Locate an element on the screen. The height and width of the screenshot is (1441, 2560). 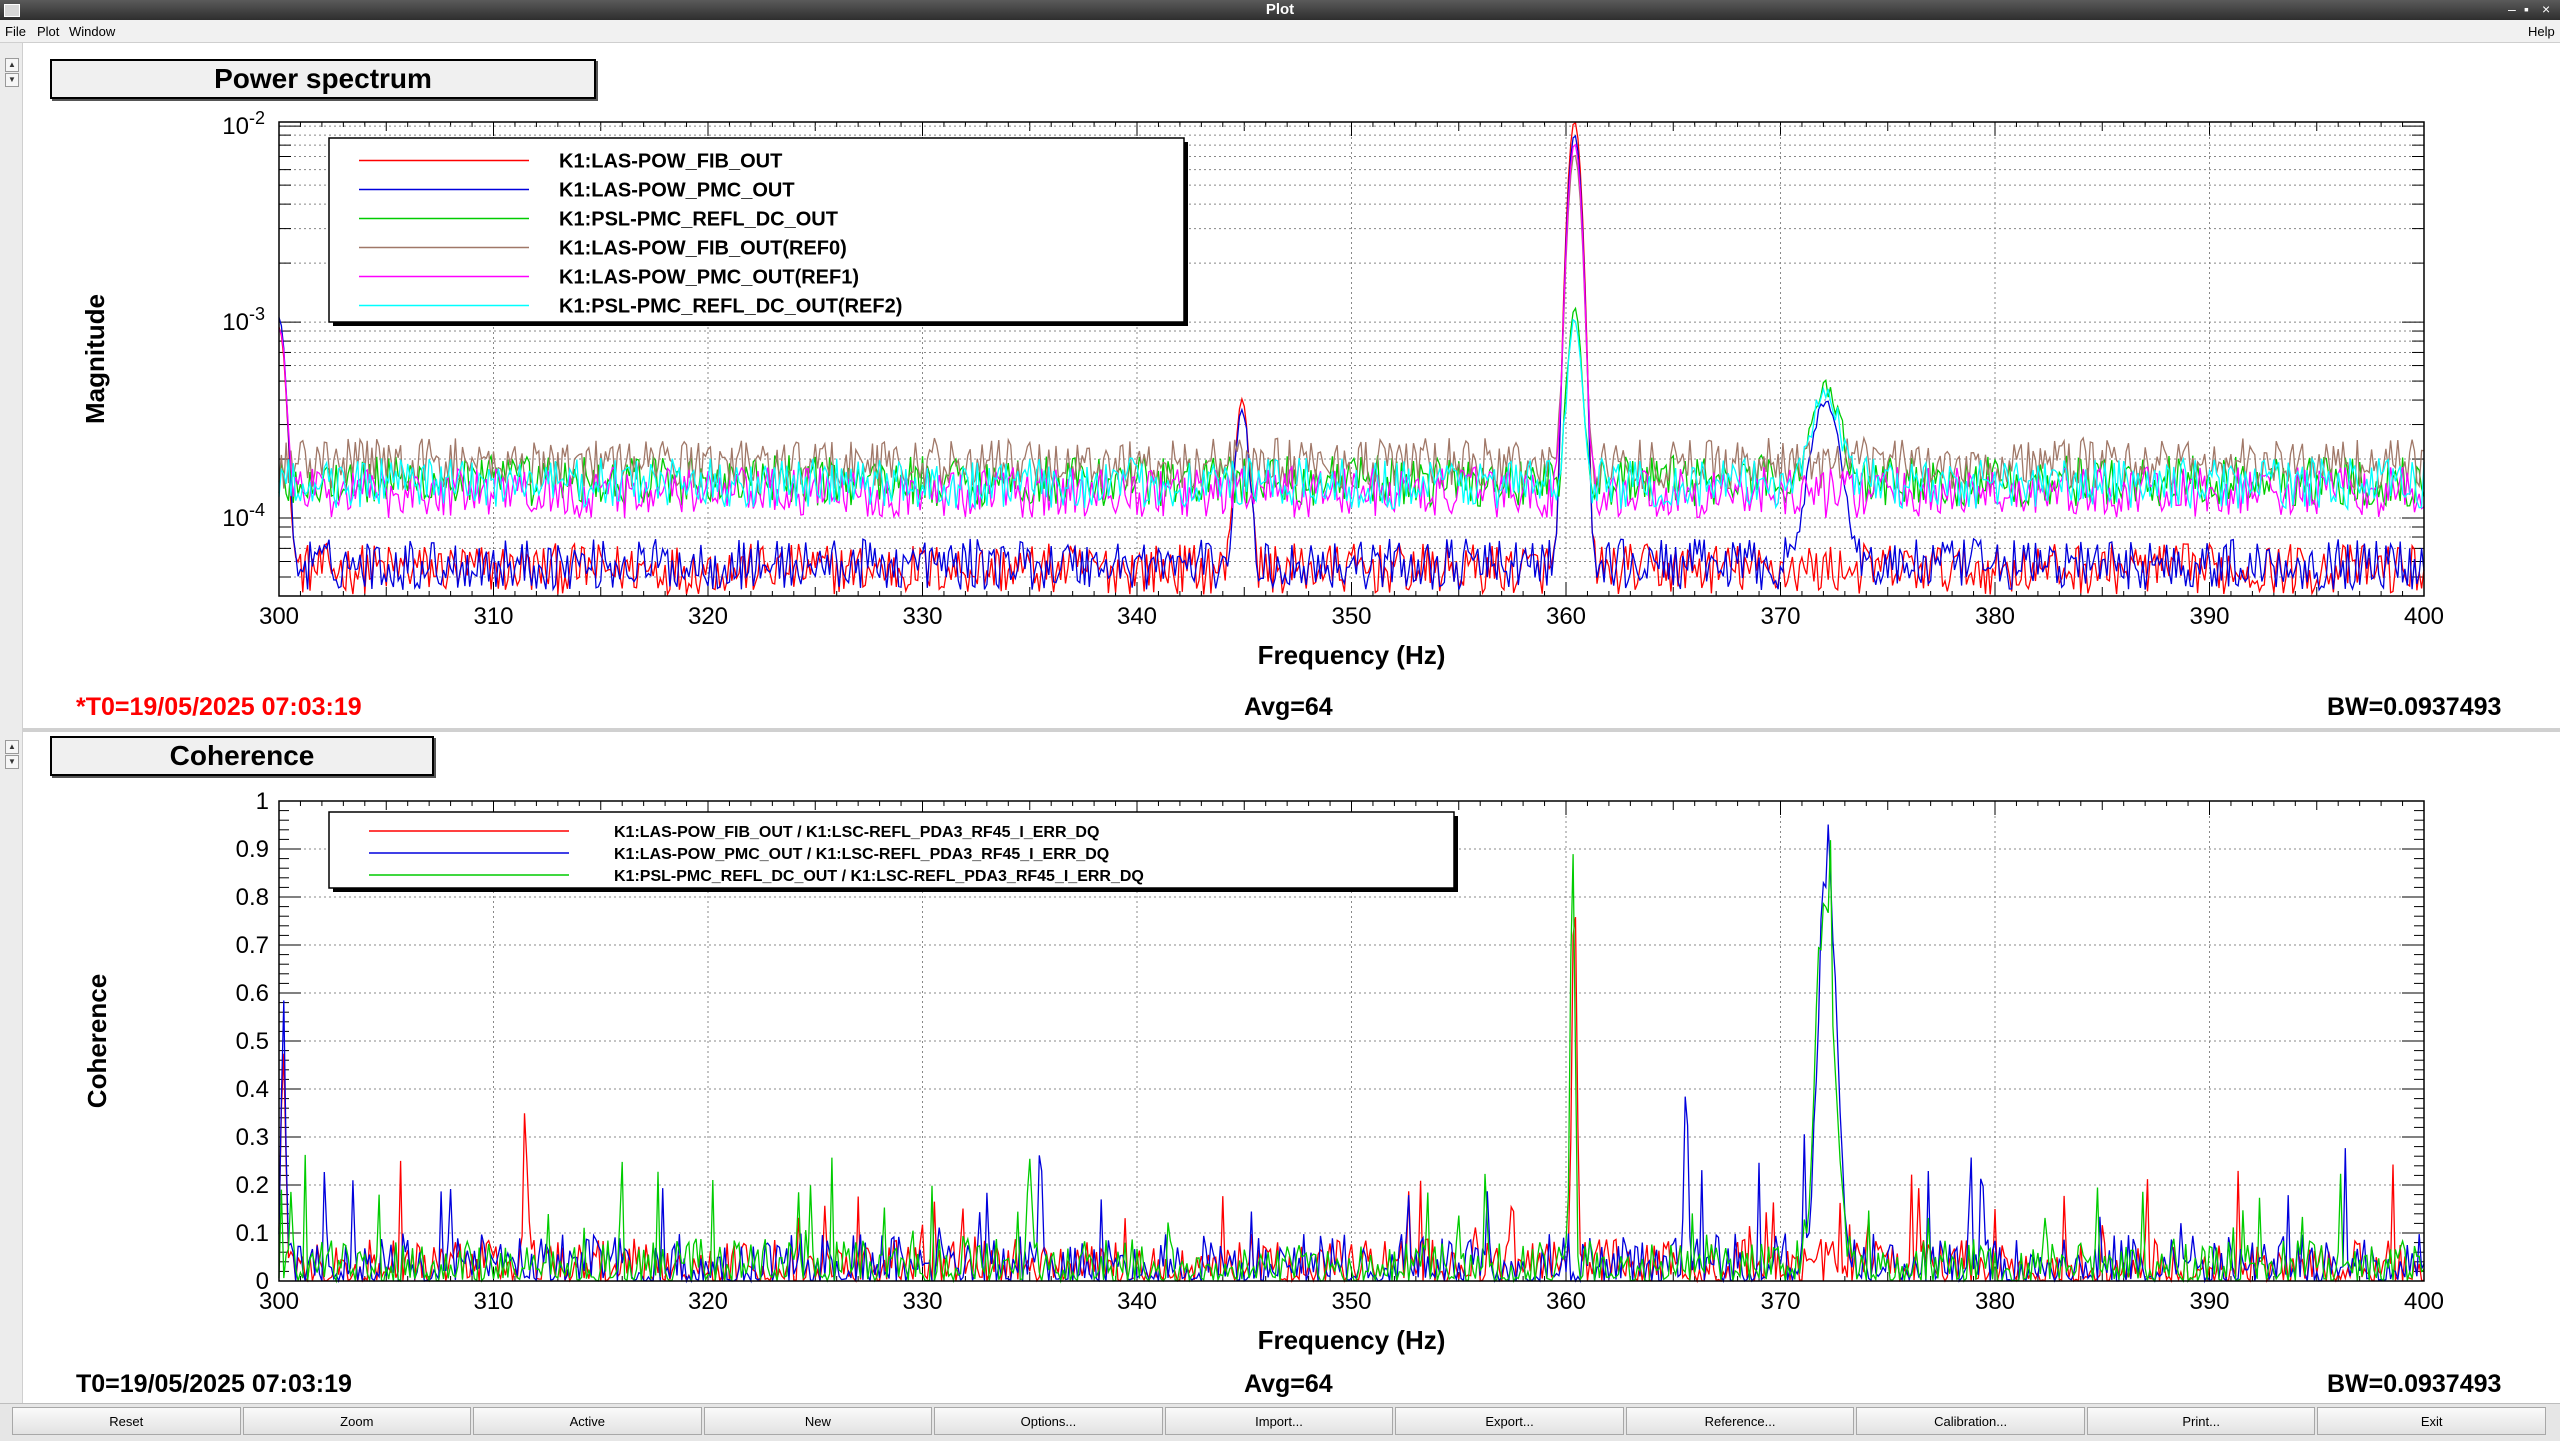
new-button: New is located at coordinates (818, 1421).